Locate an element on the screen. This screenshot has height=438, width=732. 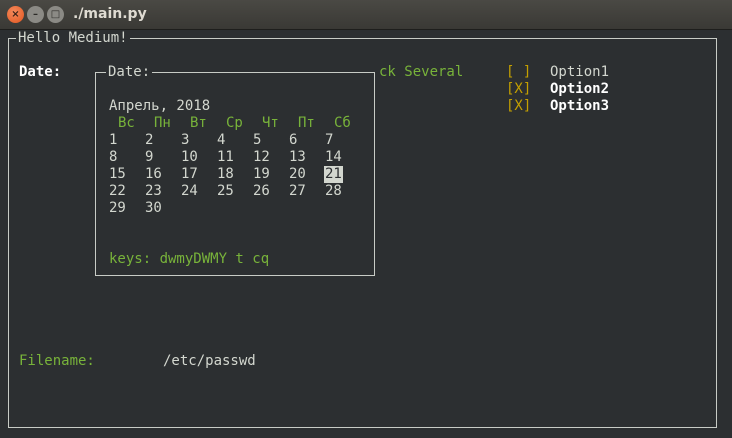
day-cell: 10 is located at coordinates (189, 157).